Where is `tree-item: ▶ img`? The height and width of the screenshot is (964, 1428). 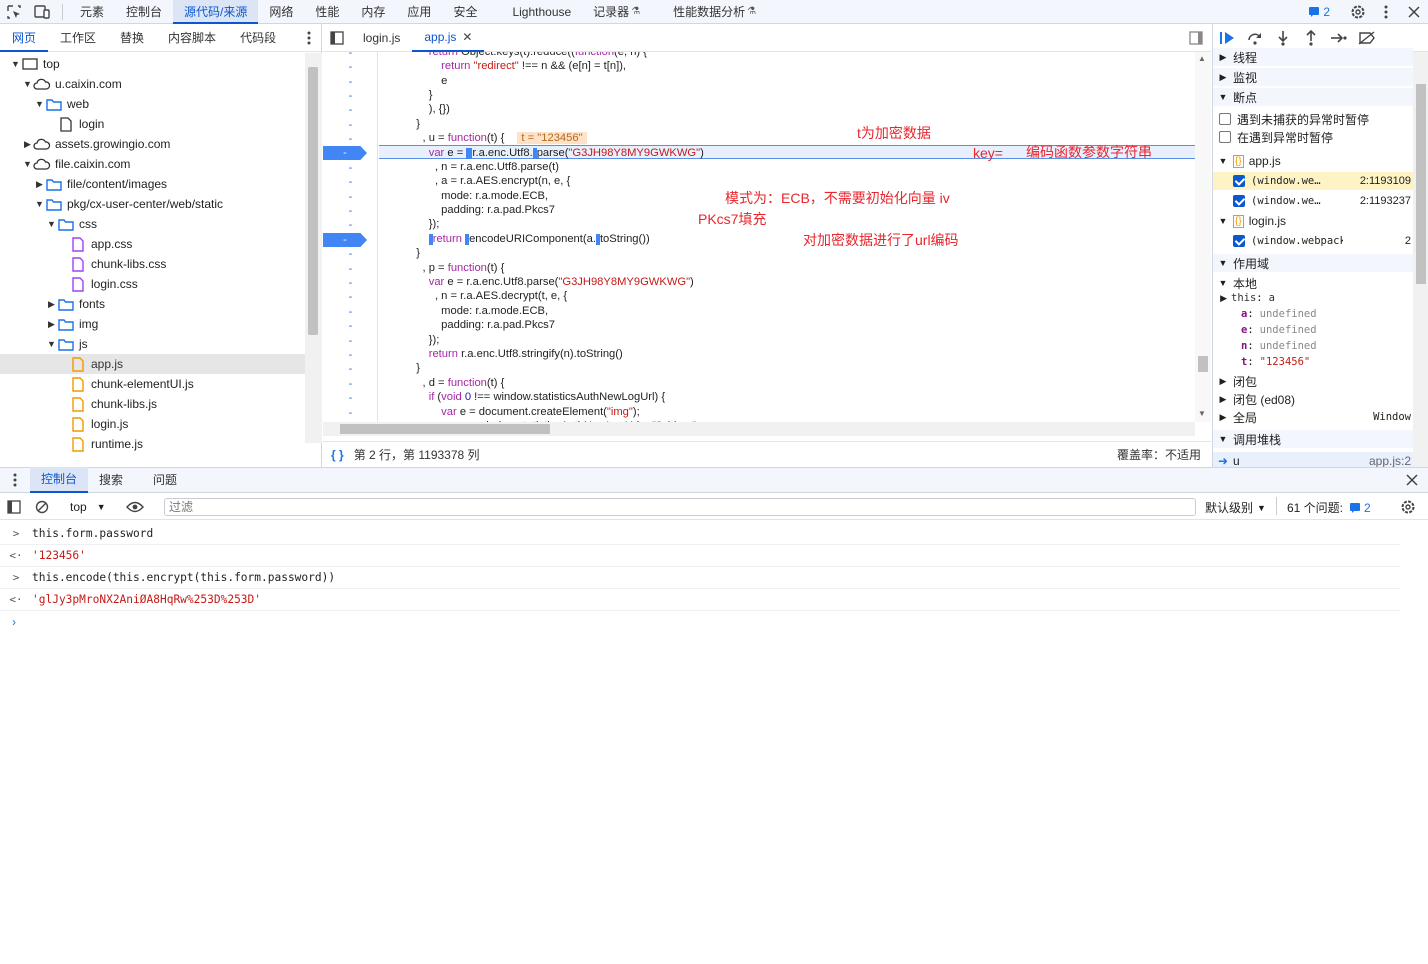
tree-item: ▶ img is located at coordinates (152, 324).